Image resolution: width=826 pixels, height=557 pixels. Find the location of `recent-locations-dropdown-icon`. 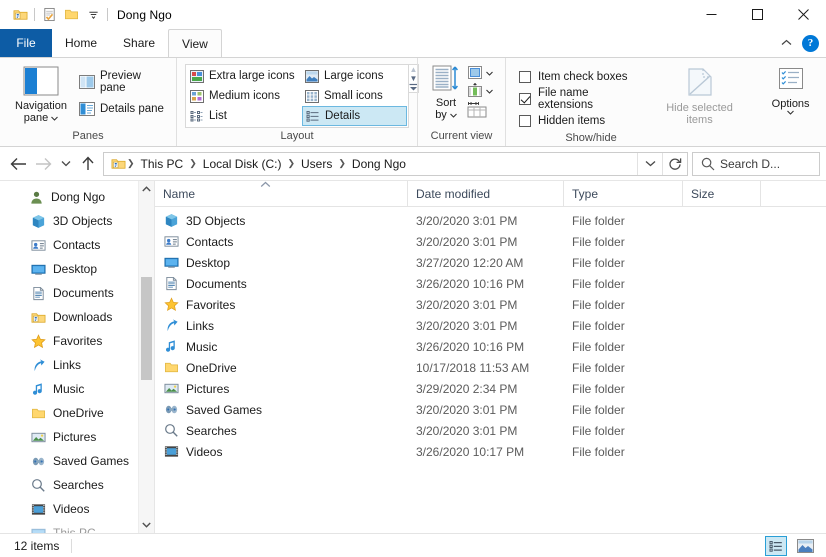

recent-locations-dropdown-icon is located at coordinates (65, 164).